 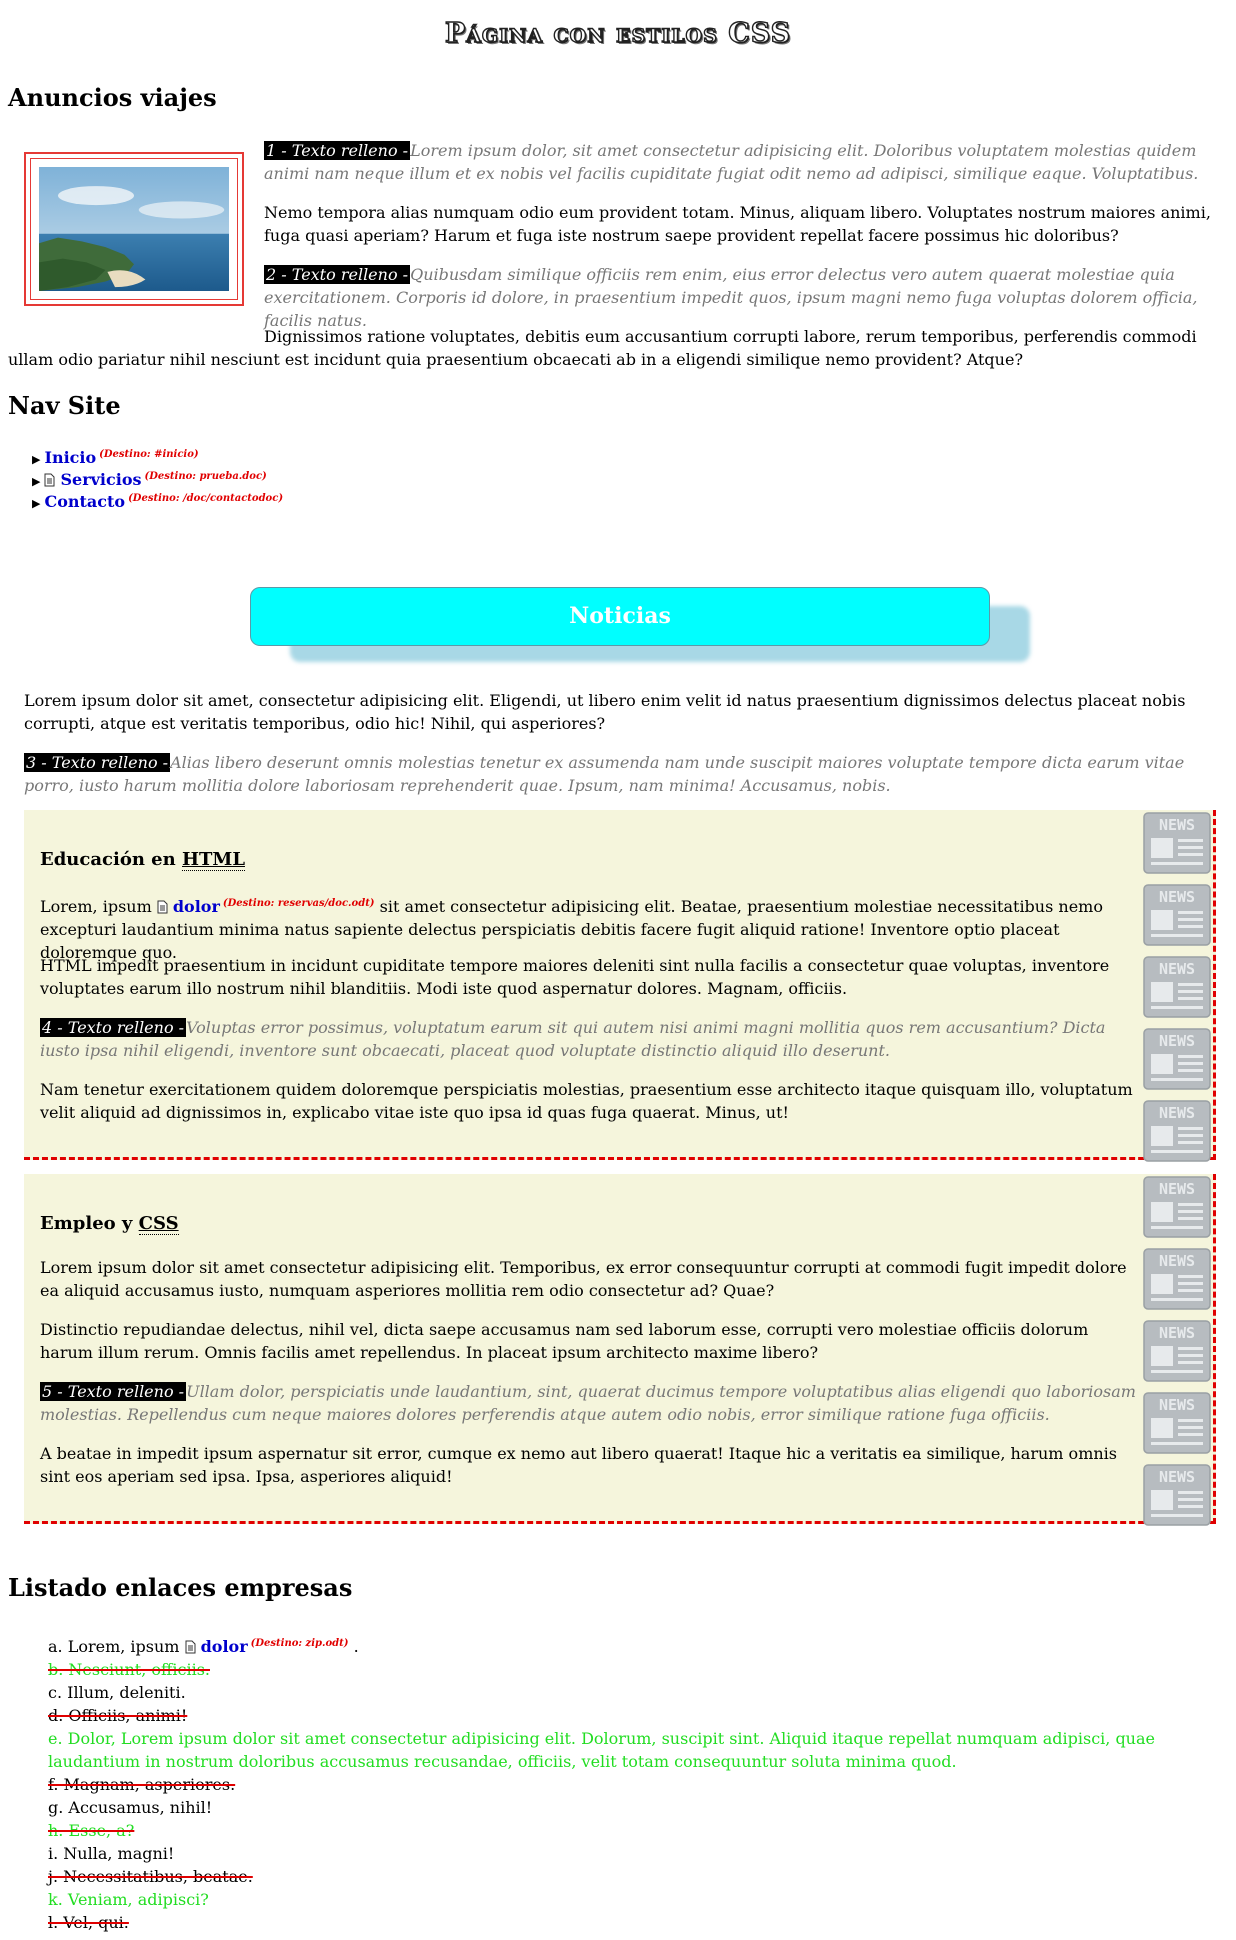 What do you see at coordinates (633, 1853) in the screenshot?
I see `list-item: i. Nulla, magni!` at bounding box center [633, 1853].